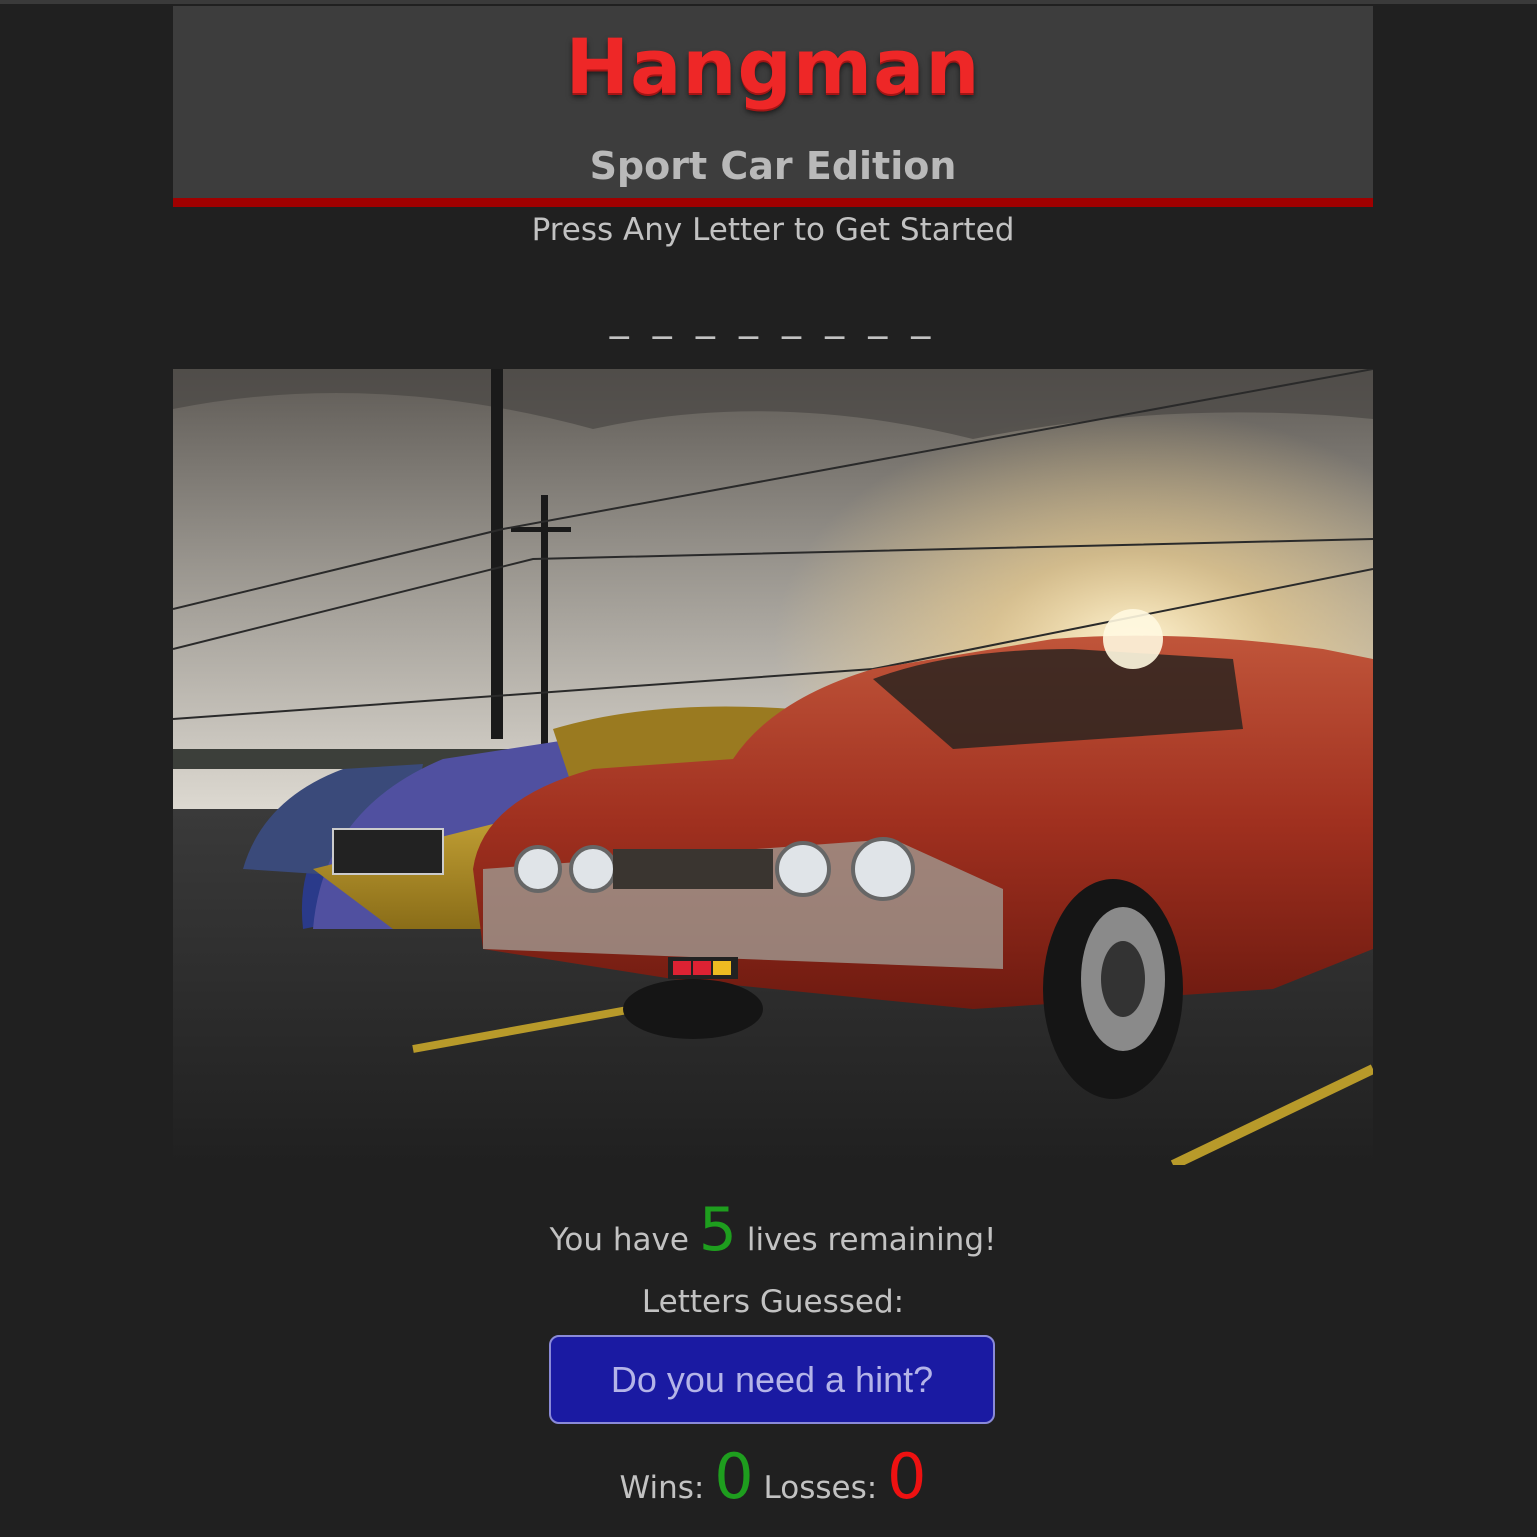 The width and height of the screenshot is (1537, 1537). Describe the element at coordinates (773, 166) in the screenshot. I see `page-subtitle: Sport Car Edition` at that location.